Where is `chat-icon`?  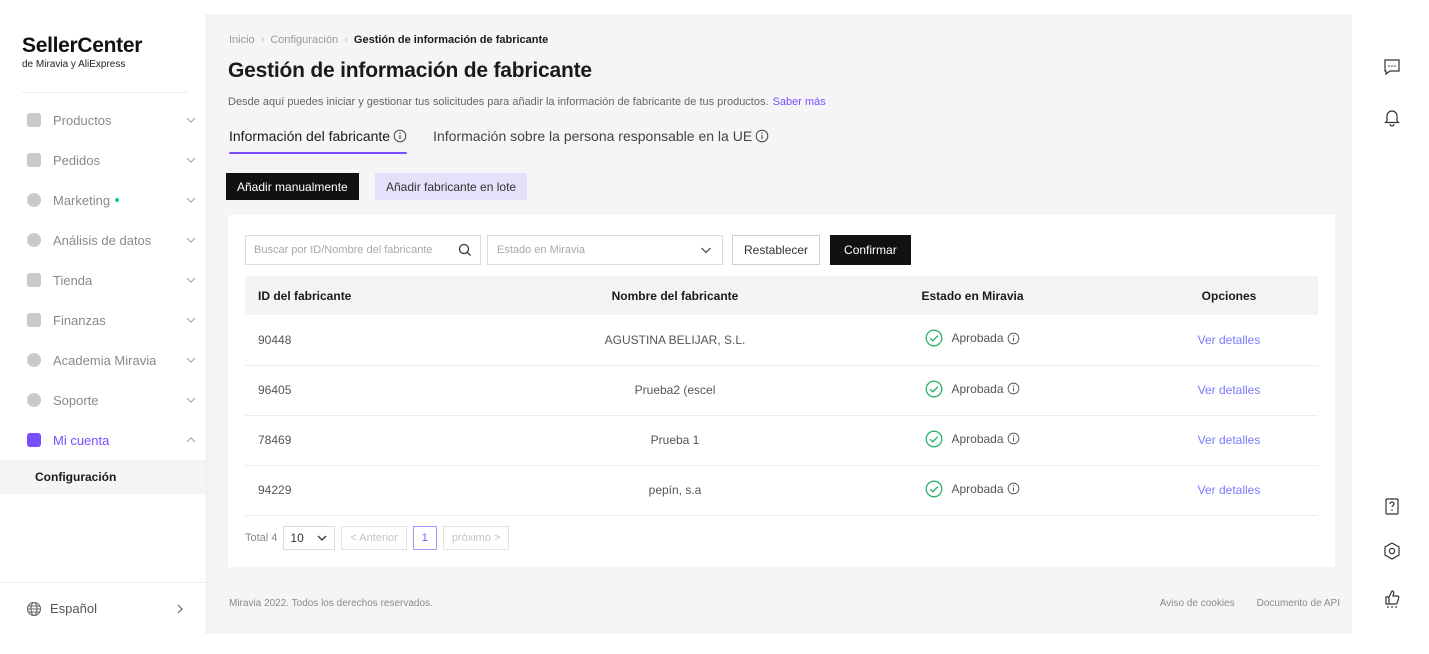 chat-icon is located at coordinates (1392, 67).